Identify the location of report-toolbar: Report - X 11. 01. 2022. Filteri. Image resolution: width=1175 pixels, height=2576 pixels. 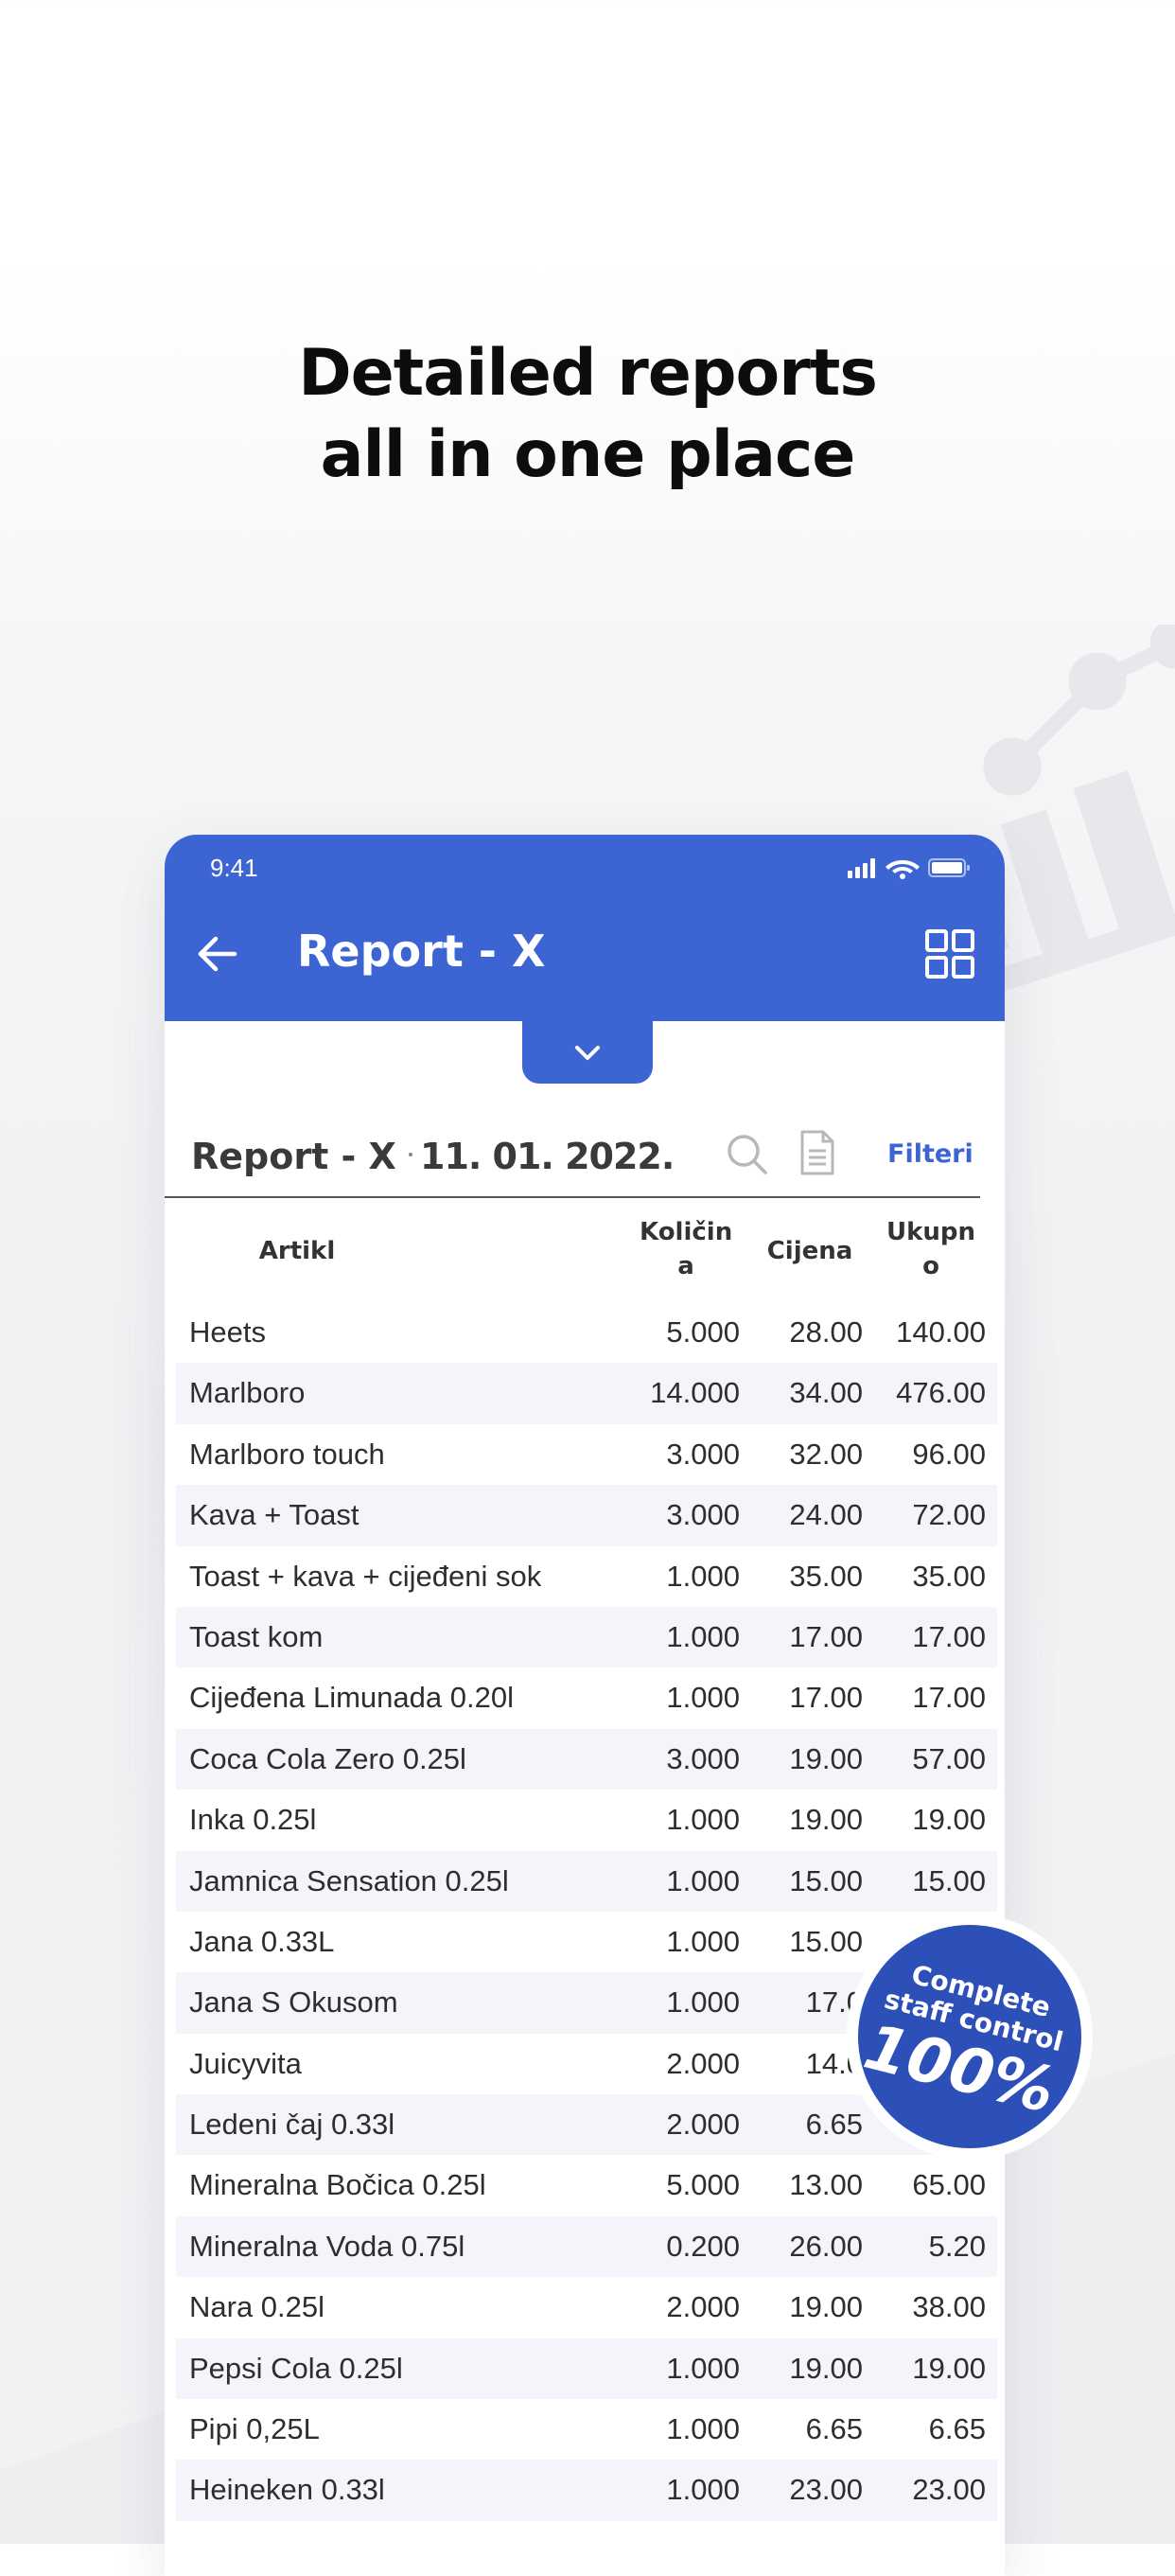
(585, 1156).